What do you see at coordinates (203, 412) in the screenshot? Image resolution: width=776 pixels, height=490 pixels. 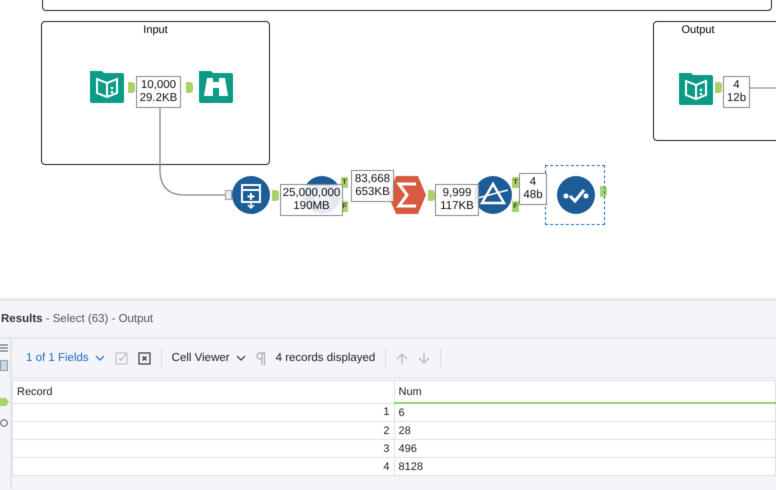 I see `table-cell: 1` at bounding box center [203, 412].